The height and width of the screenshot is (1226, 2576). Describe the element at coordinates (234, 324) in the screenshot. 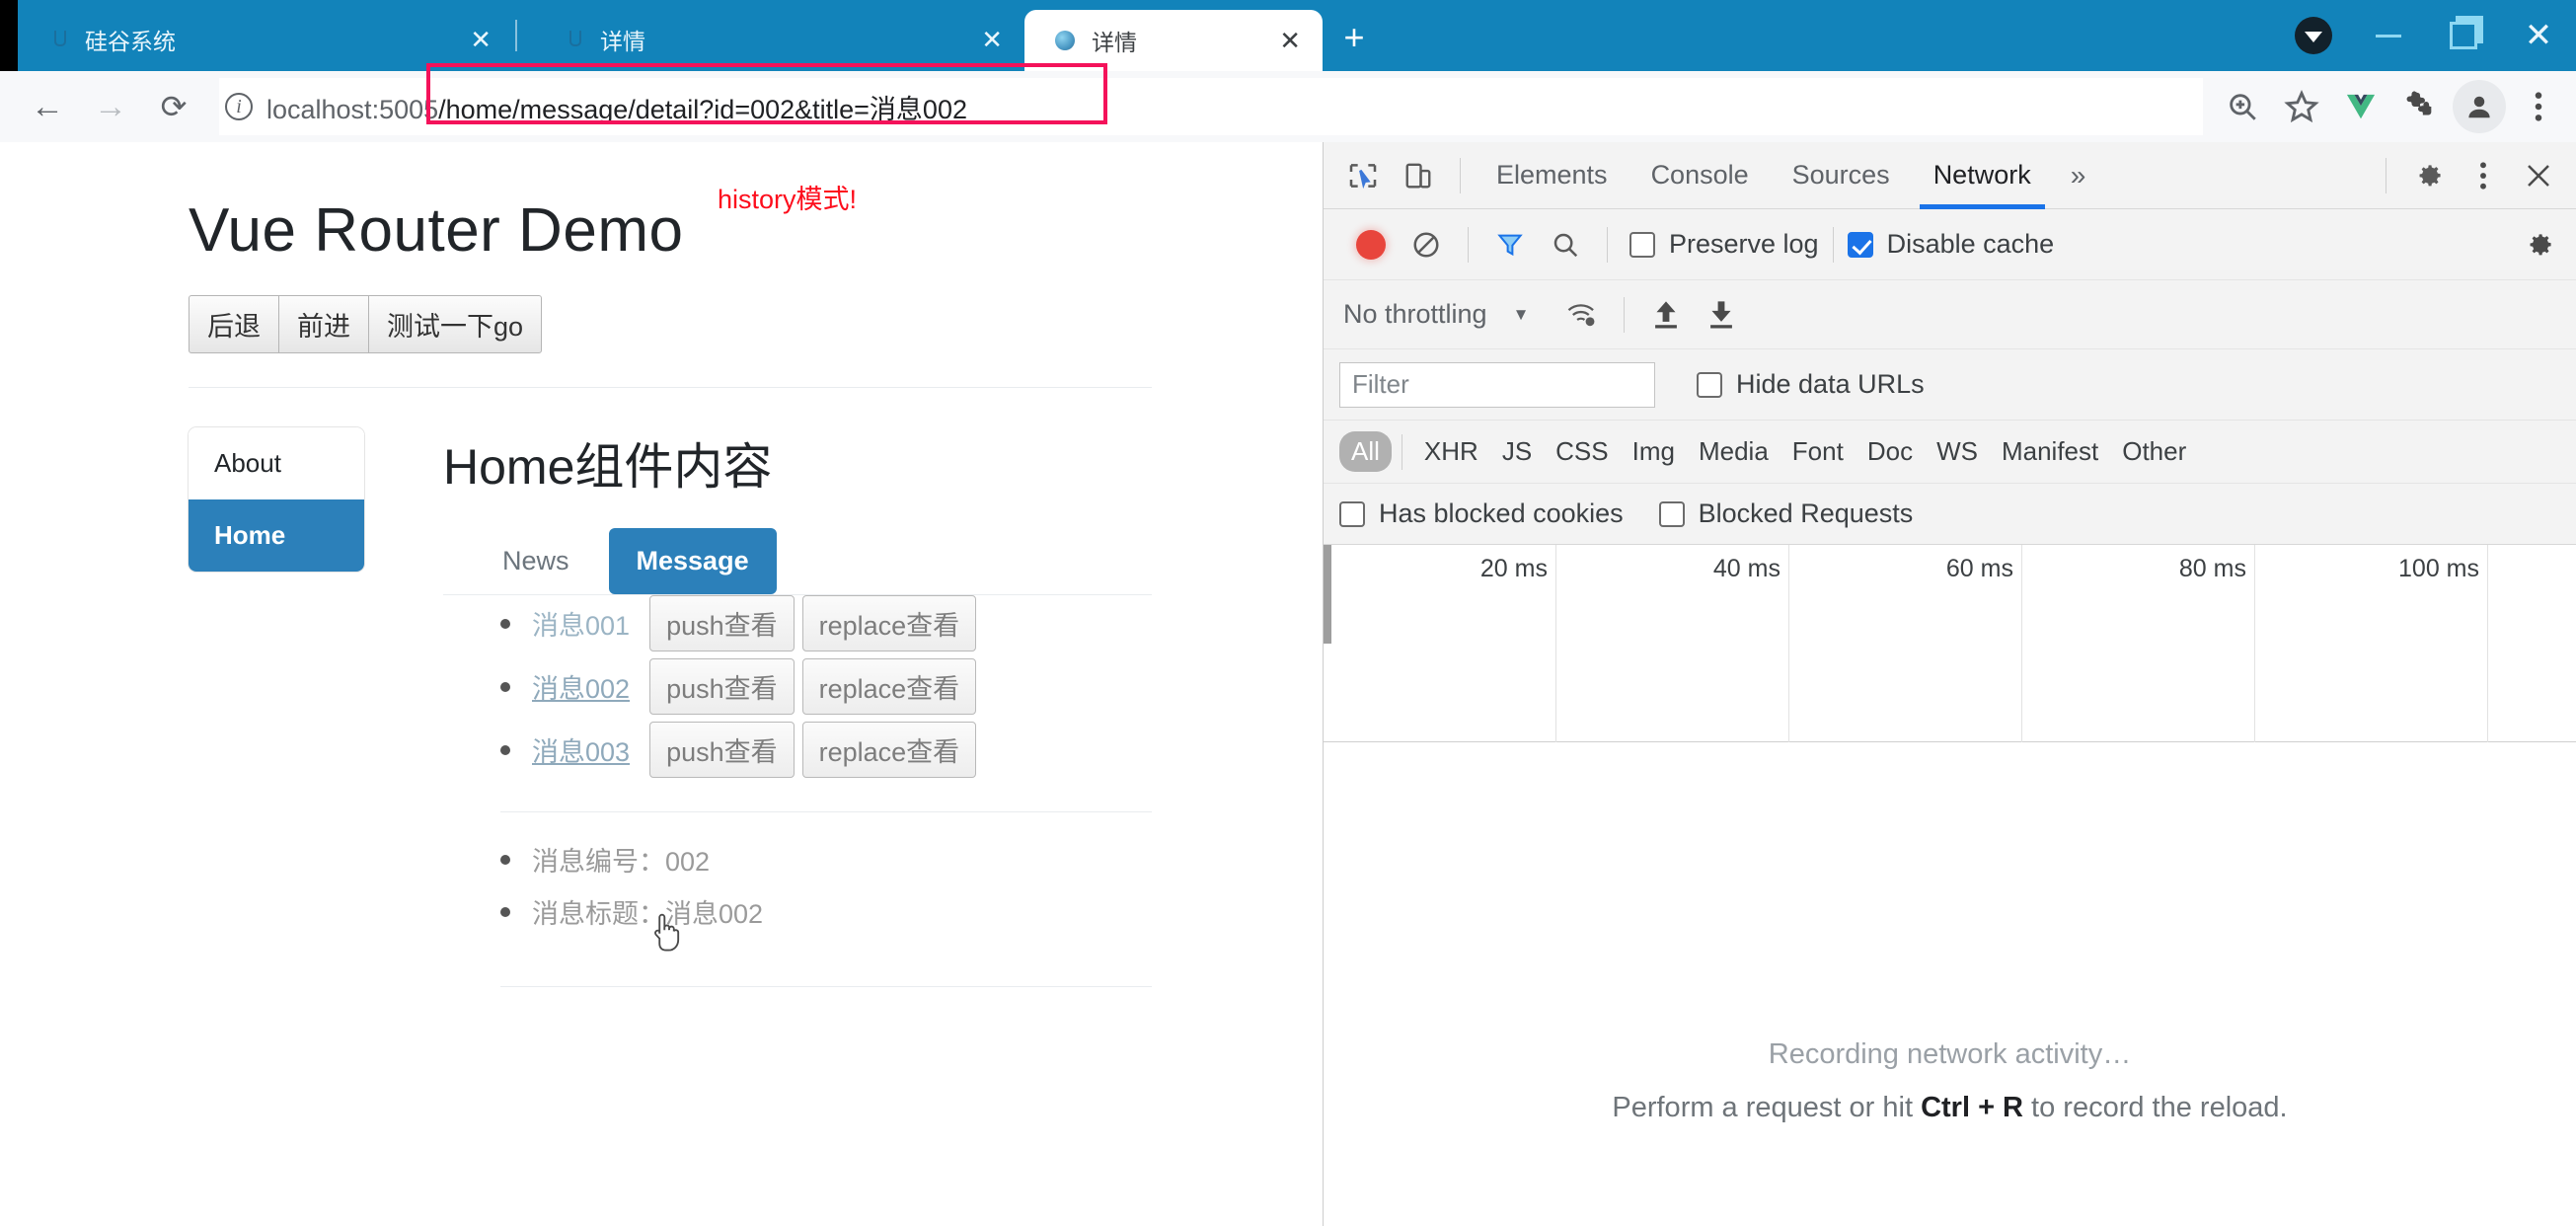

I see `back-action-button: 后退` at that location.